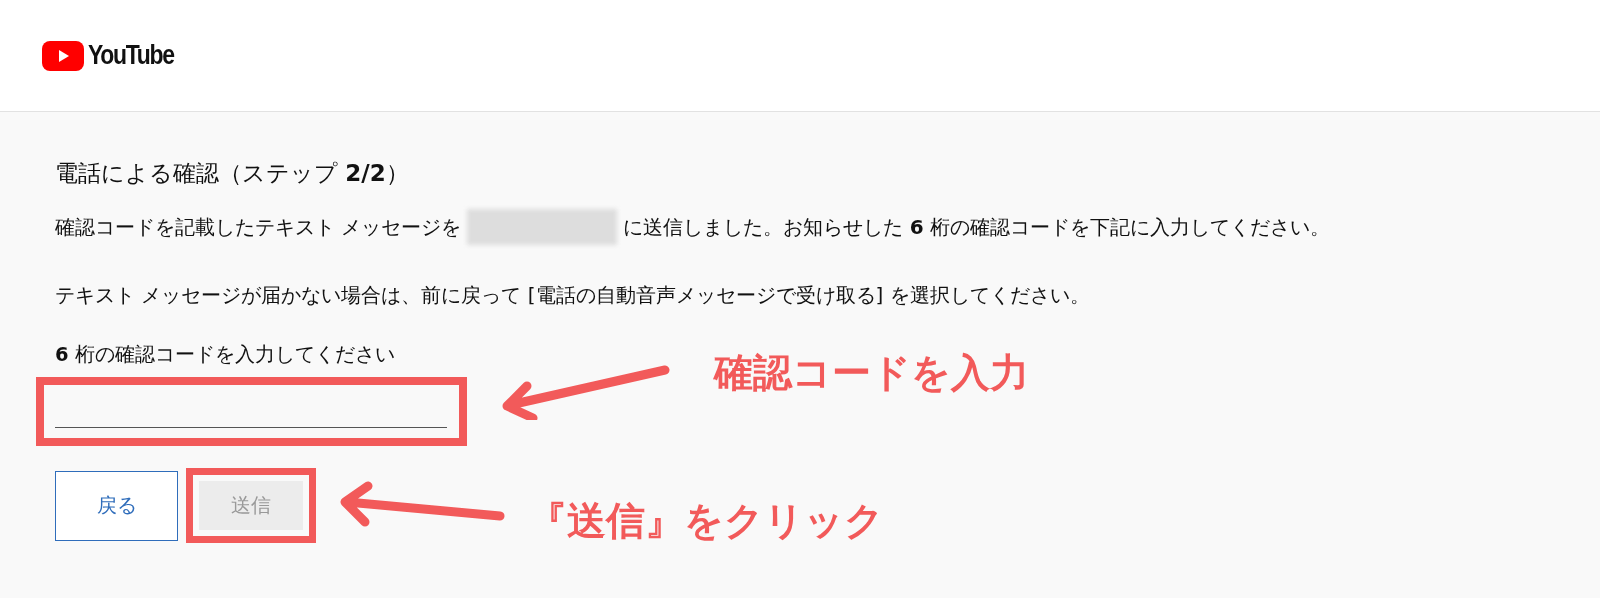  What do you see at coordinates (706, 521) in the screenshot?
I see `annotation-text: 『送信』をクリック` at bounding box center [706, 521].